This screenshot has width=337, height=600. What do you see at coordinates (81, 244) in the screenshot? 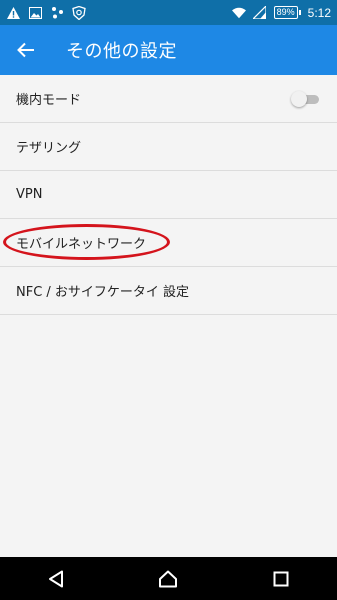
I see `setting-label: モバイルネットワーク` at bounding box center [81, 244].